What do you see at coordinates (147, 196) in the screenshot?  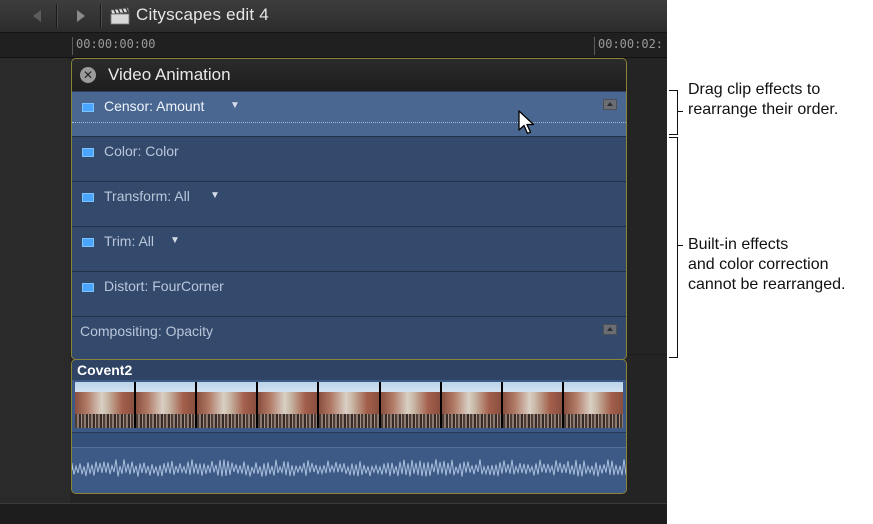 I see `effect-label: Transform: All` at bounding box center [147, 196].